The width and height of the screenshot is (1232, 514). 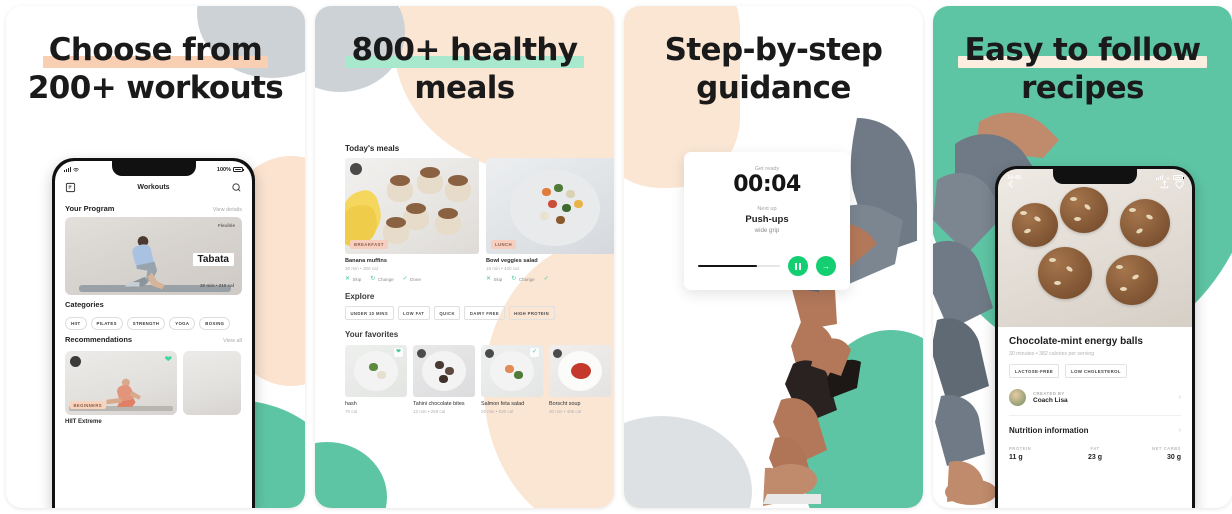 What do you see at coordinates (1076, 341) in the screenshot?
I see `recipe-title: Chocolate-mint energy balls` at bounding box center [1076, 341].